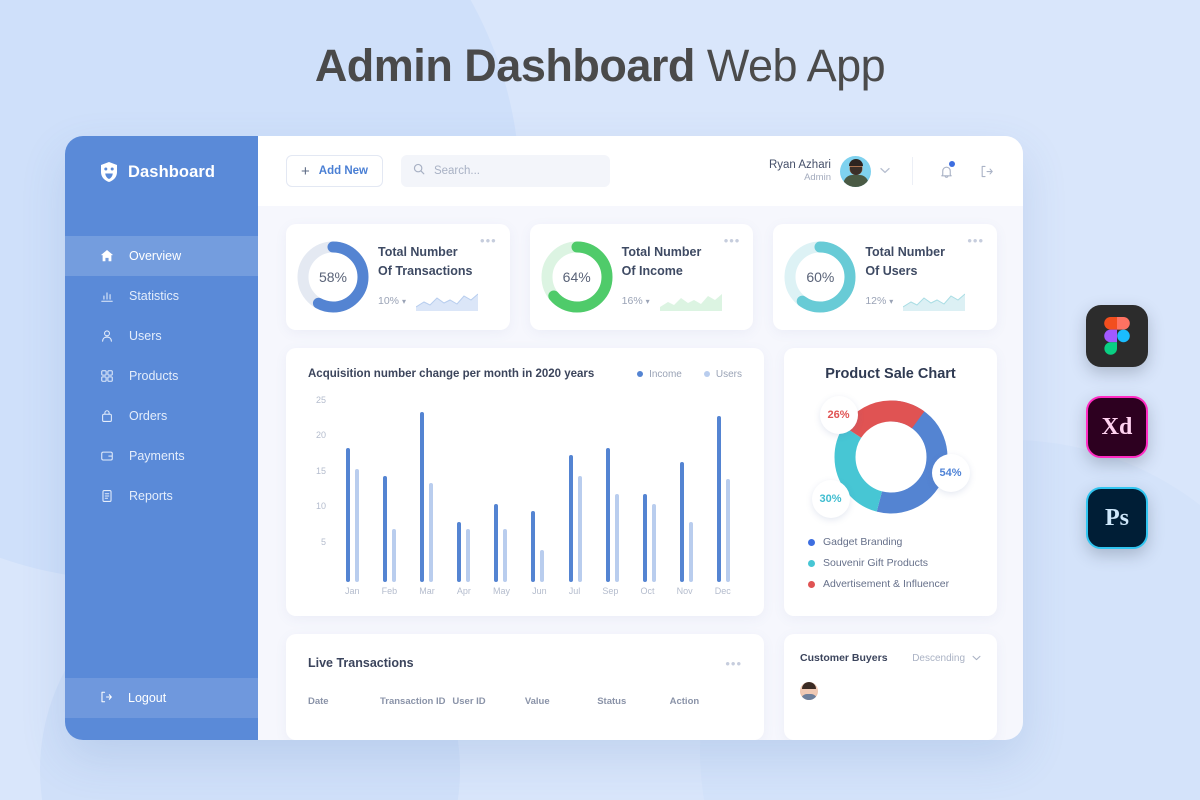 The image size is (1200, 800). I want to click on avatar, so click(855, 171).